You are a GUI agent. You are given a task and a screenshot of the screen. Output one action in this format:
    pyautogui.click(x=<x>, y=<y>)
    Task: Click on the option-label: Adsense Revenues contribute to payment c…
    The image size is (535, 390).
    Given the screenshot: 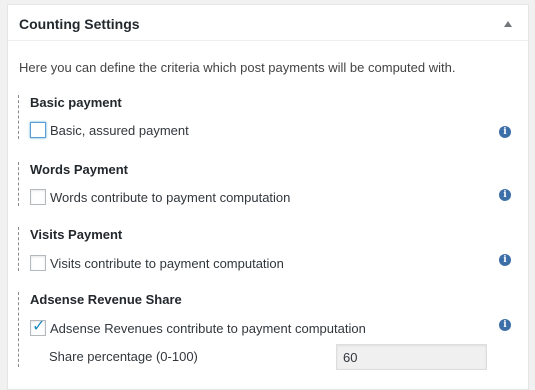 What is the action you would take?
    pyautogui.click(x=208, y=328)
    